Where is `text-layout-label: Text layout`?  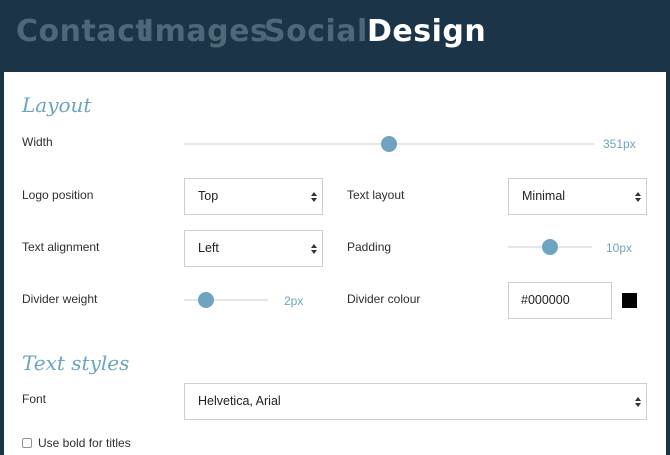 text-layout-label: Text layout is located at coordinates (376, 195).